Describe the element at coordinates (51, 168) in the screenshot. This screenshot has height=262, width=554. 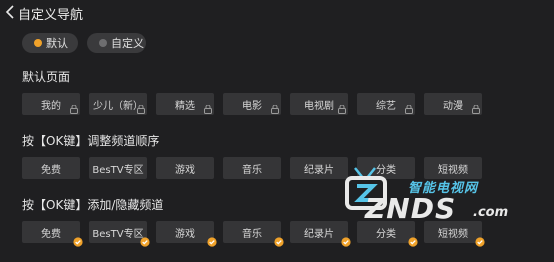
I see `channel-tile-reorder: 免费` at that location.